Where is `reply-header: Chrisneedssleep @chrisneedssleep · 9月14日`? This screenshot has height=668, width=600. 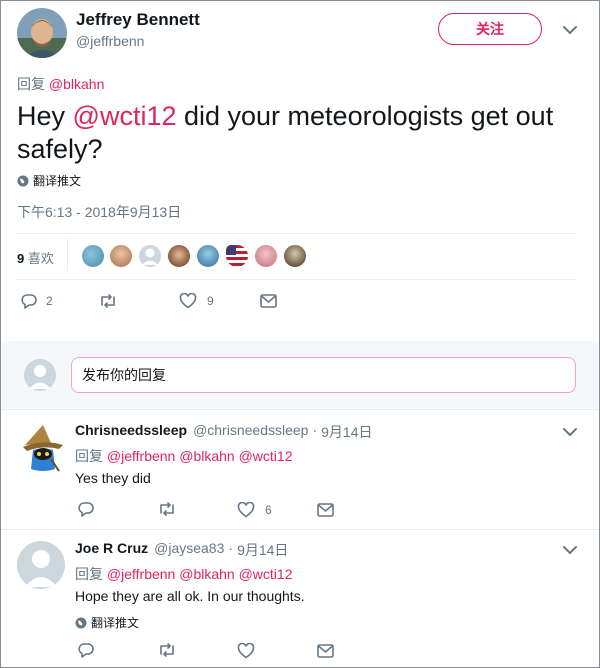 reply-header: Chrisneedssleep @chrisneedssleep · 9月14日 is located at coordinates (223, 432).